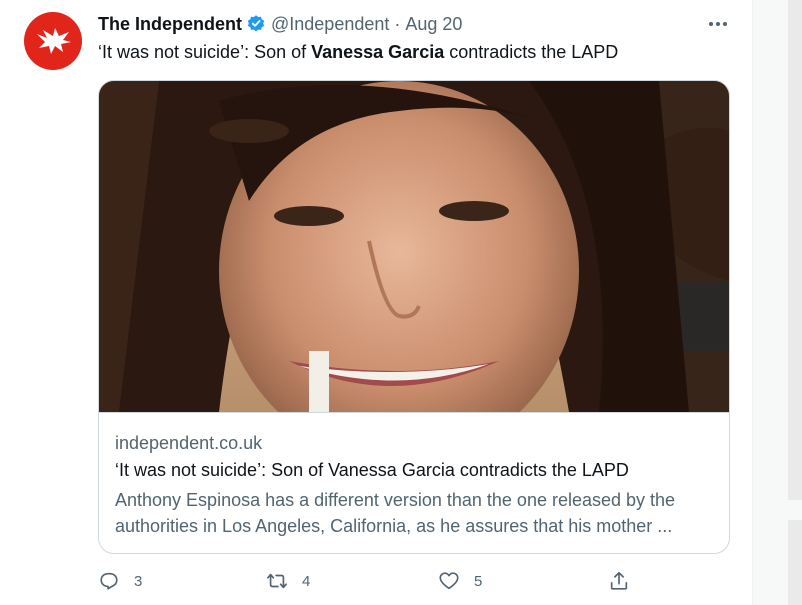  I want to click on retweet-icon, so click(277, 581).